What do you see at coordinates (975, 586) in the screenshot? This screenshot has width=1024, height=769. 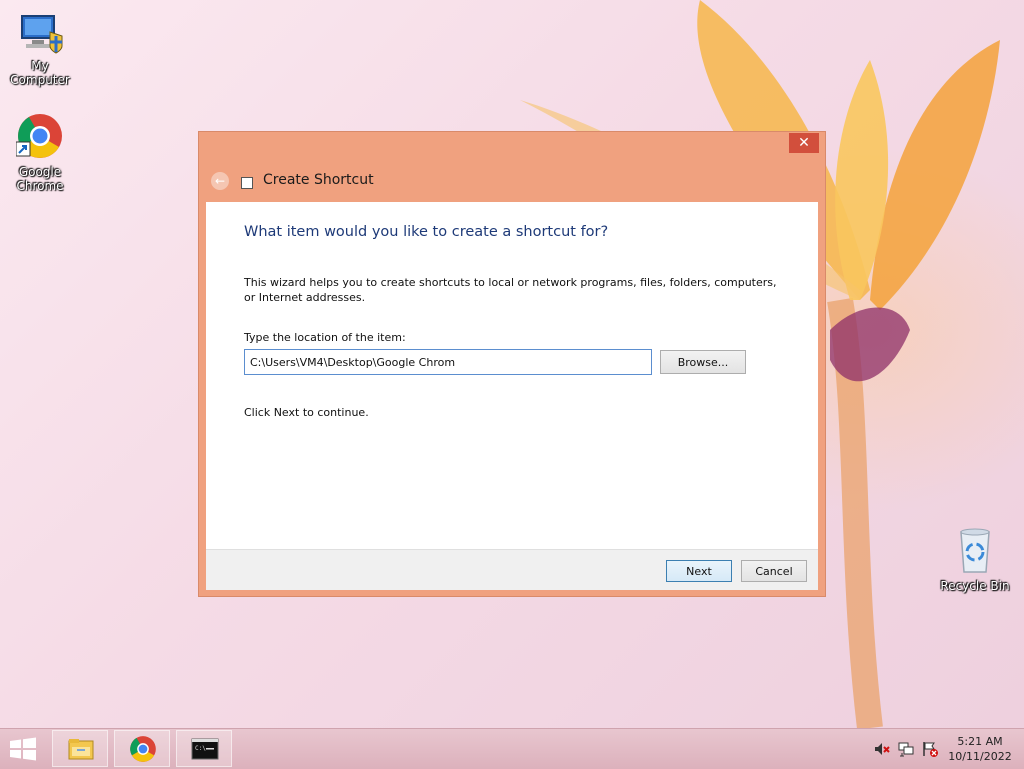 I see `desktop-icon-label: Recycle Bin` at bounding box center [975, 586].